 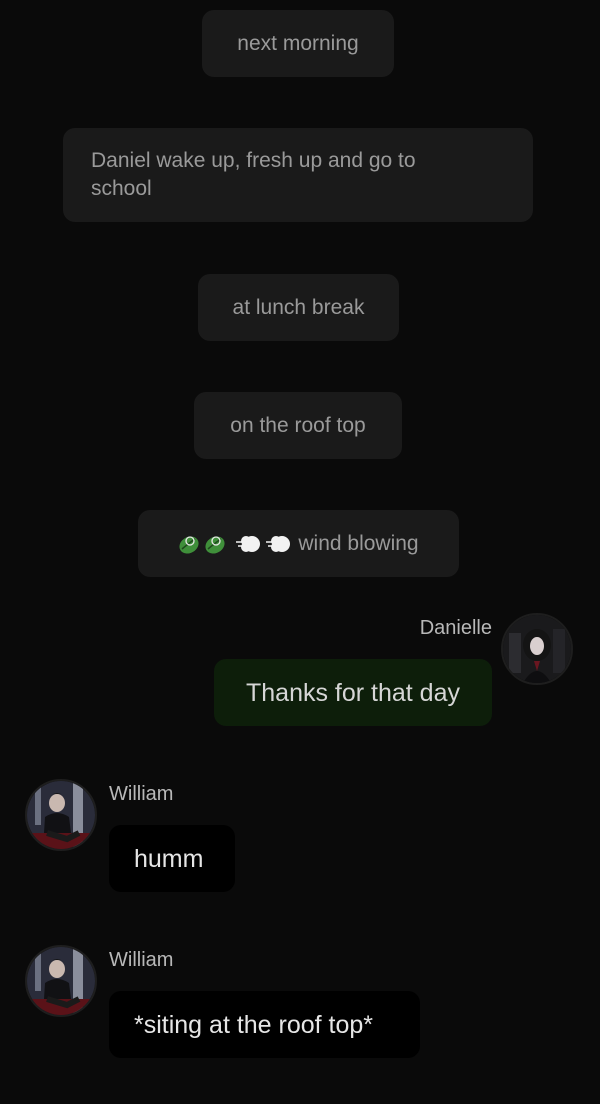 I want to click on narration-bubble: at lunch break, so click(x=298, y=307).